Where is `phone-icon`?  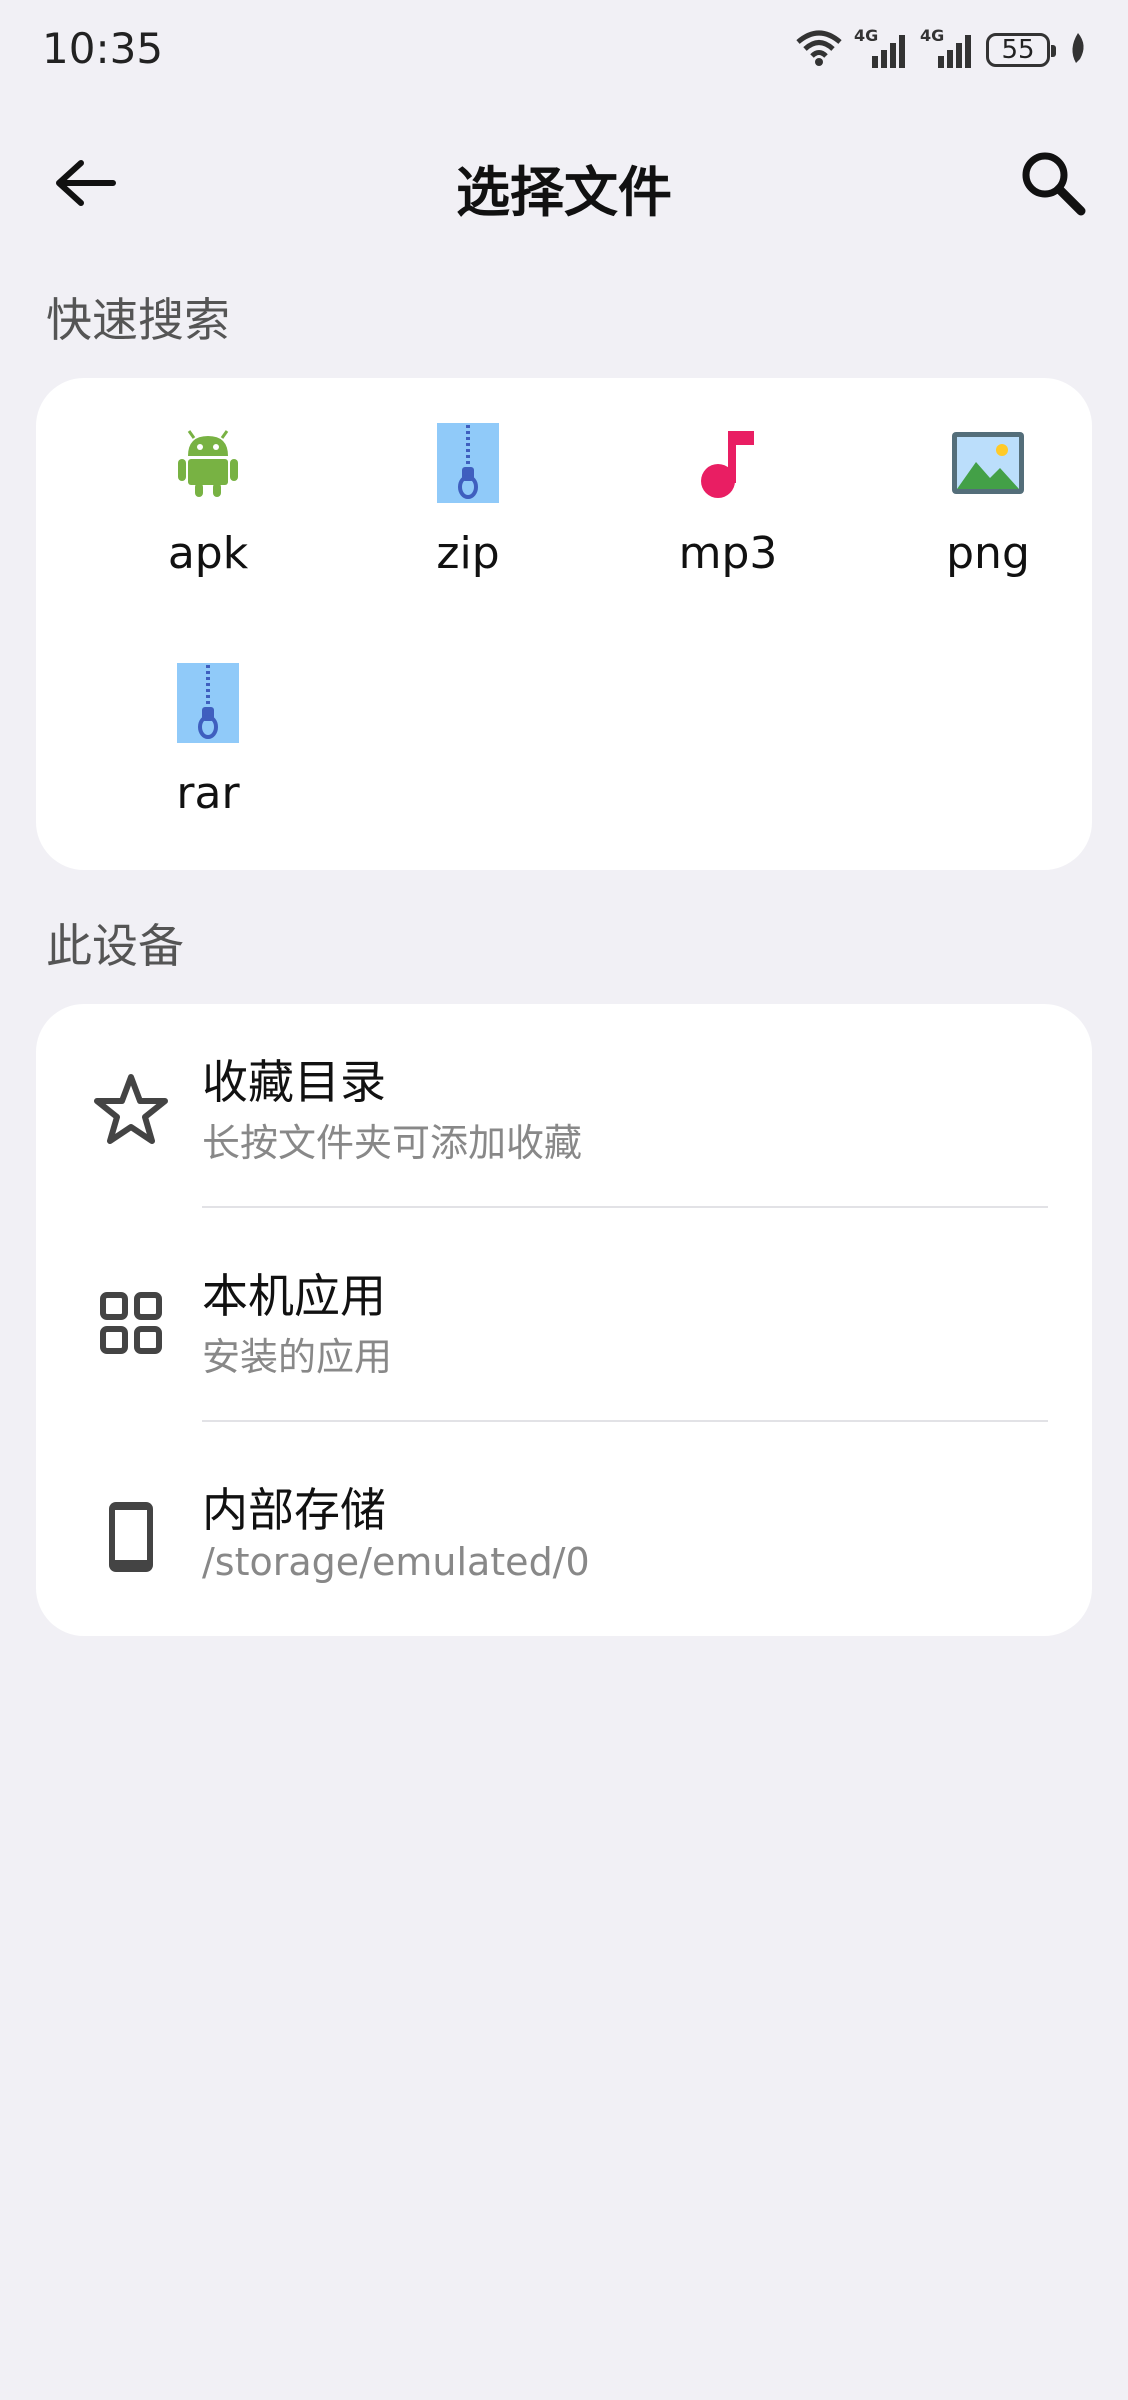
phone-icon is located at coordinates (131, 1537).